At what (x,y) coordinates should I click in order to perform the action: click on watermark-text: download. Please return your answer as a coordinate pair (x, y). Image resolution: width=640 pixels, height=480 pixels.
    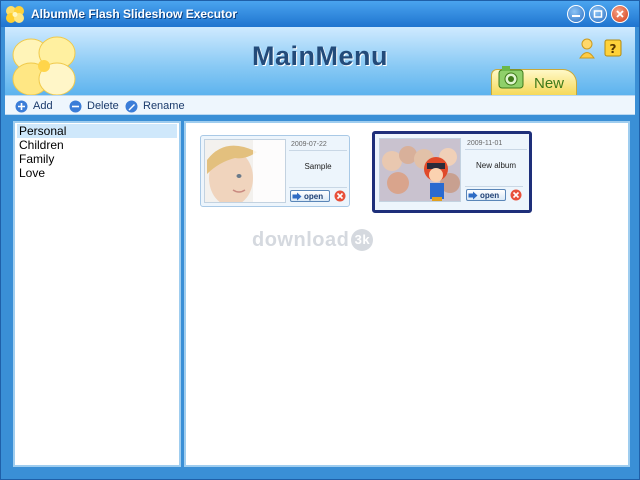
    Looking at the image, I should click on (301, 240).